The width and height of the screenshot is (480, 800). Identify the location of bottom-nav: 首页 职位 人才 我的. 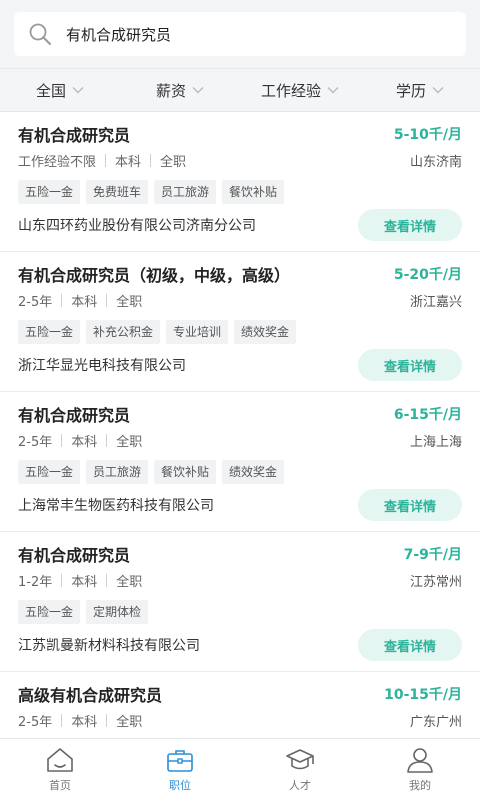
(240, 769).